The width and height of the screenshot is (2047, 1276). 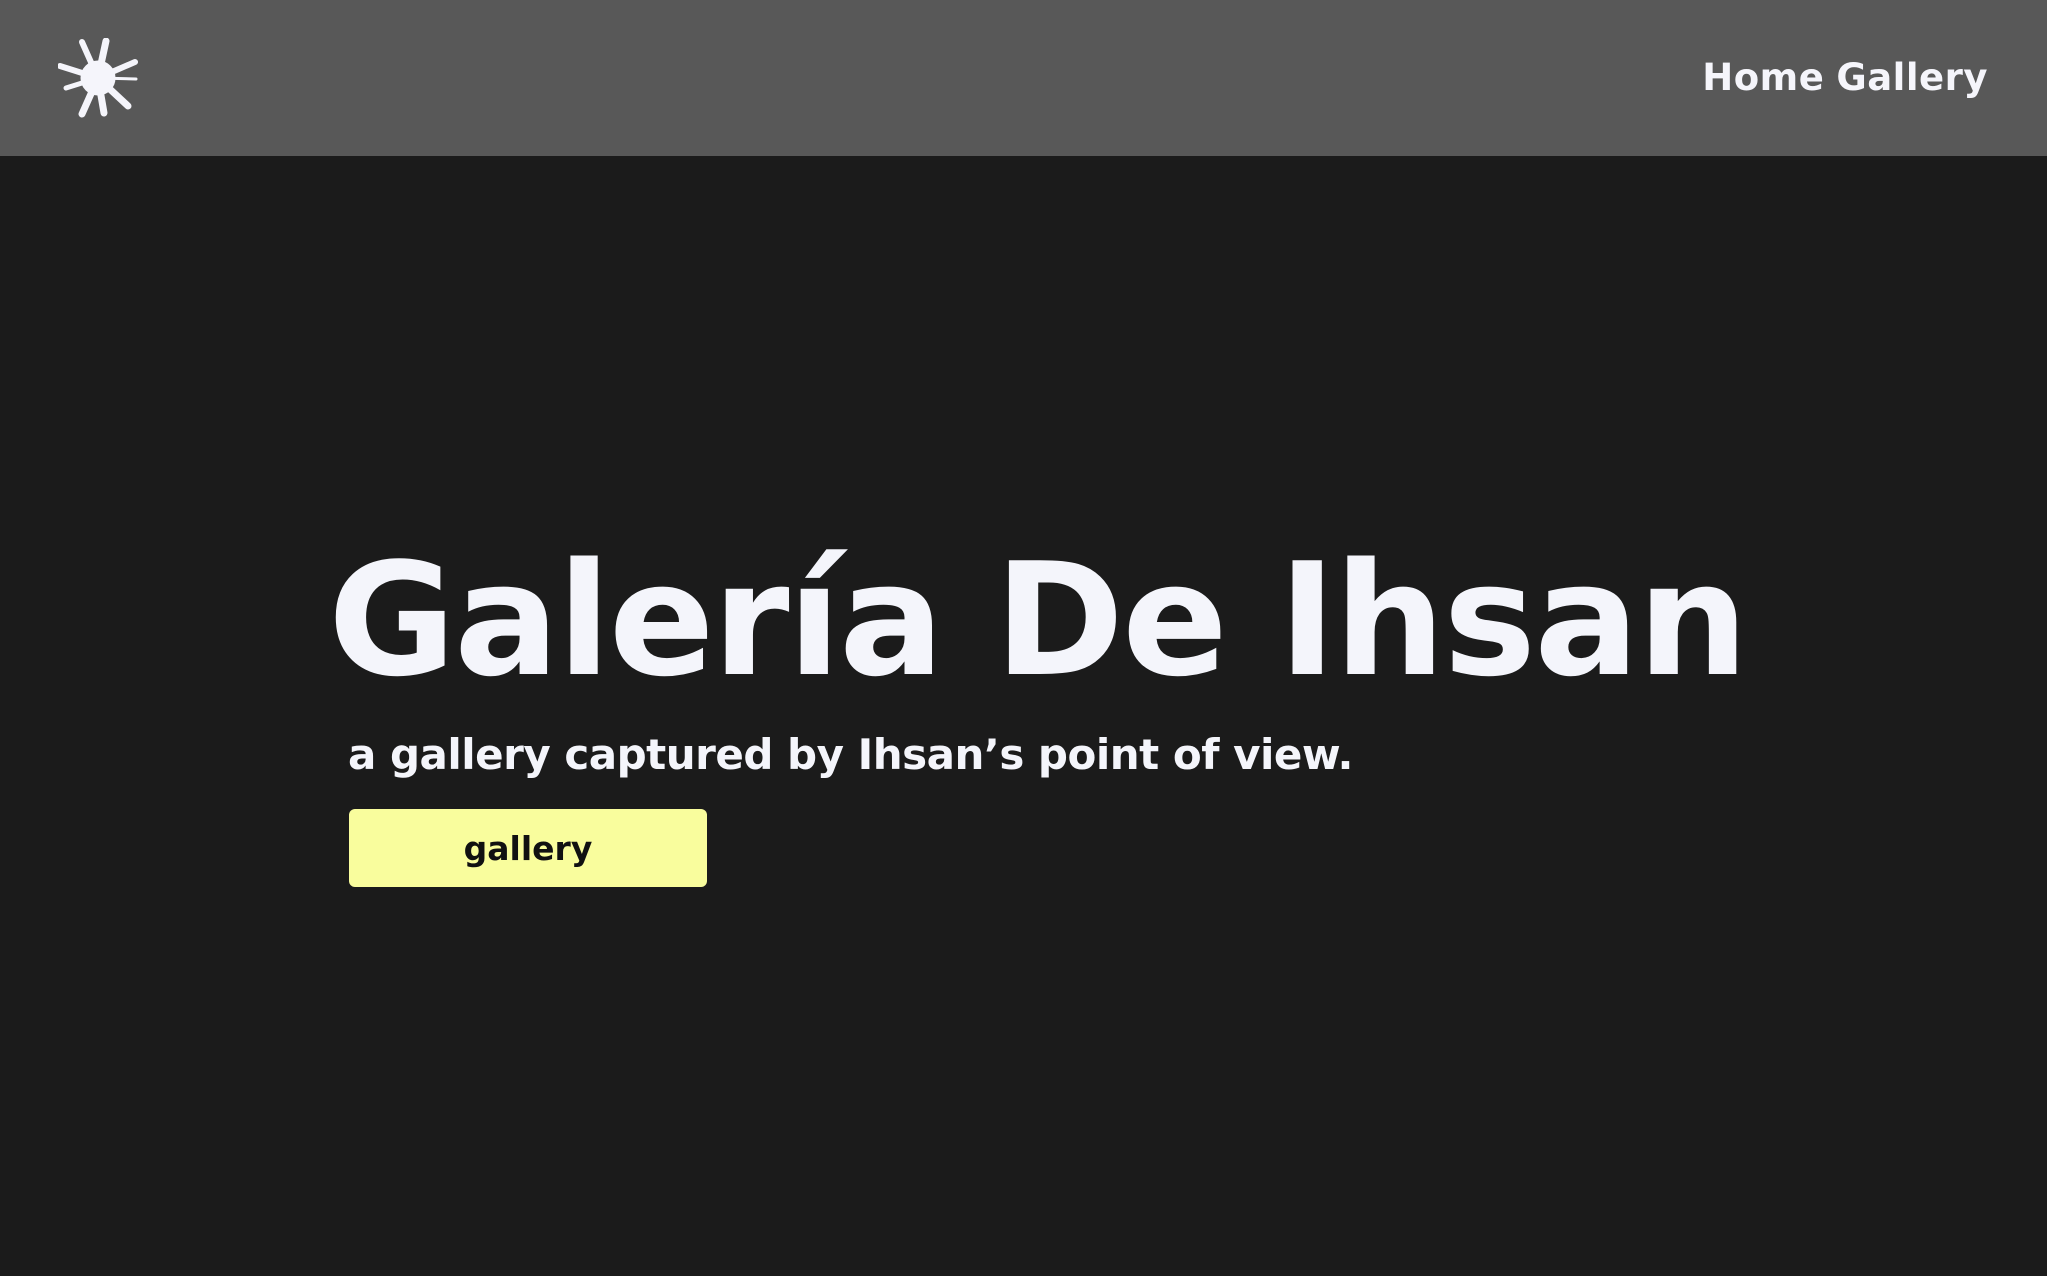 I want to click on hero-title: Galería De Ihsan, so click(x=1038, y=620).